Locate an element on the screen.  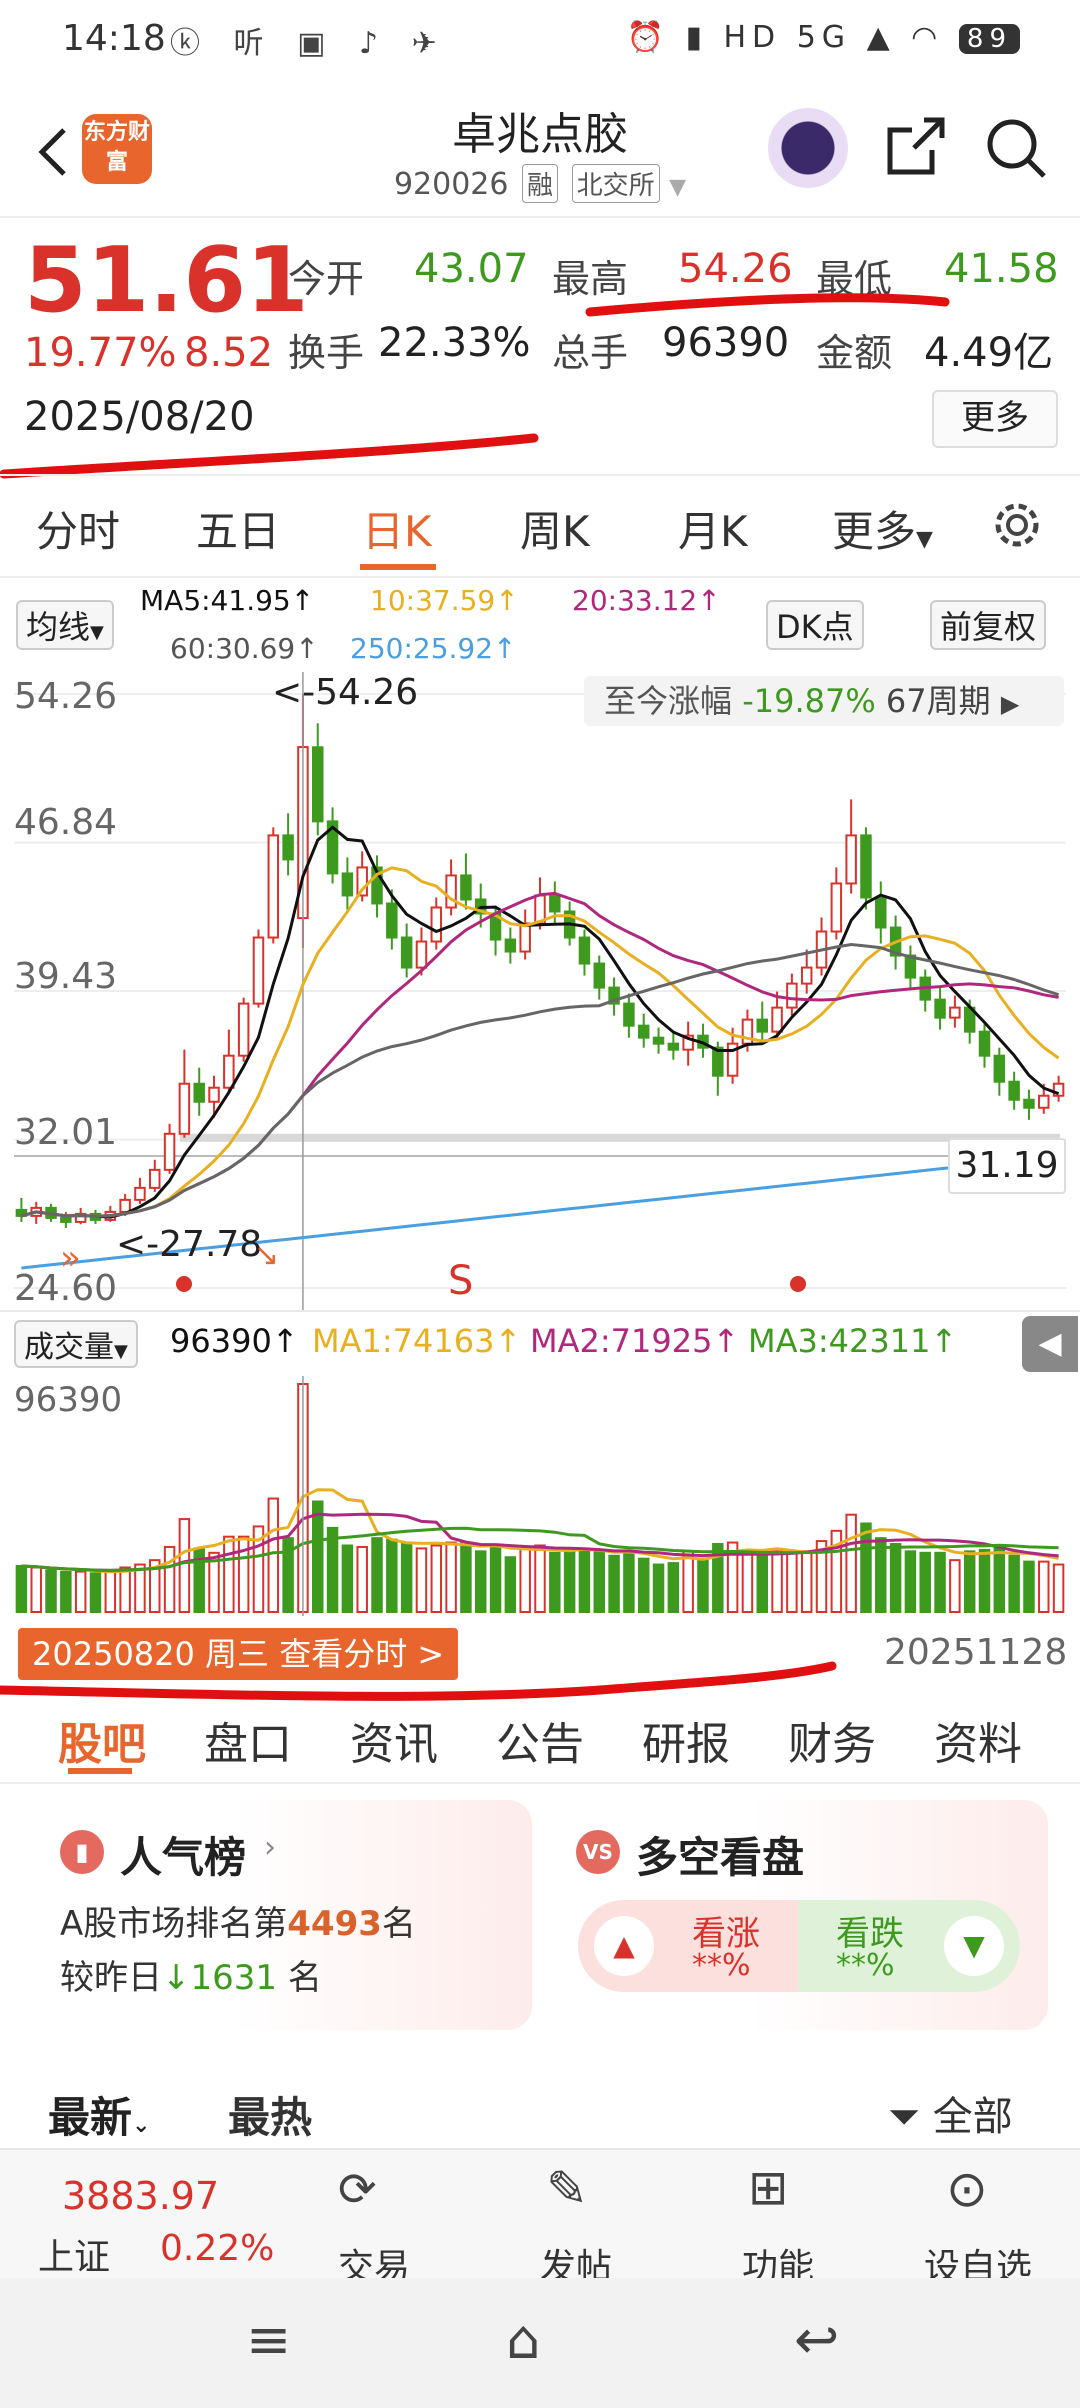
back-icon: ↩ is located at coordinates (816, 2339).